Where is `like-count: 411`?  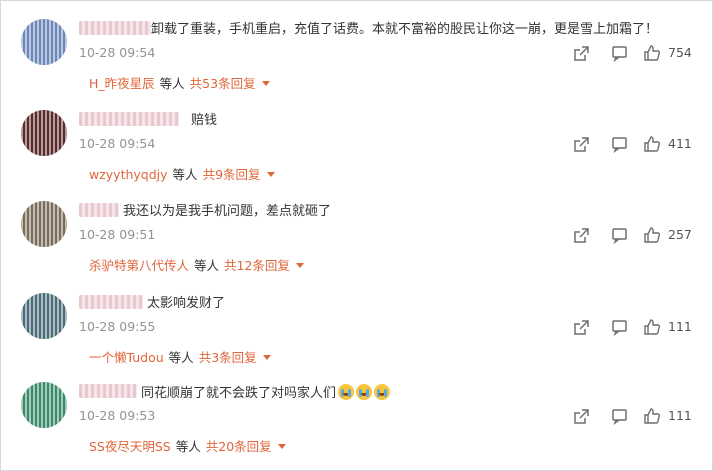
like-count: 411 is located at coordinates (680, 143).